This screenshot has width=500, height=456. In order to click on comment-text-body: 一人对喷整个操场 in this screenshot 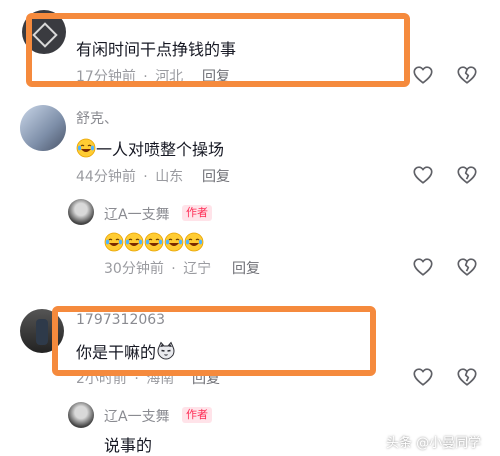, I will do `click(160, 149)`.